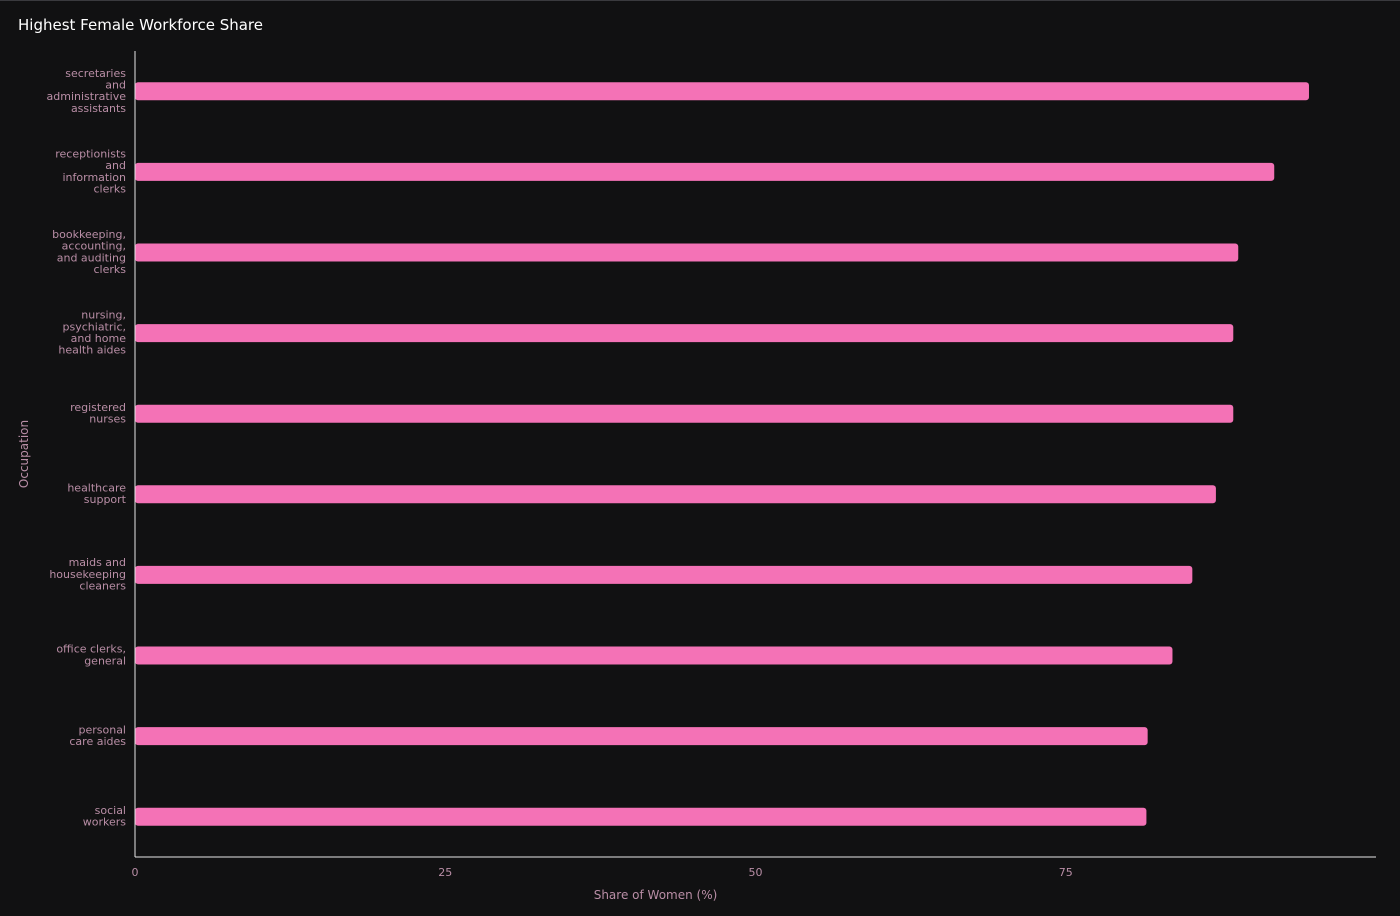 The image size is (1400, 916). What do you see at coordinates (97, 735) in the screenshot?
I see `category-label-8: personal care aides` at bounding box center [97, 735].